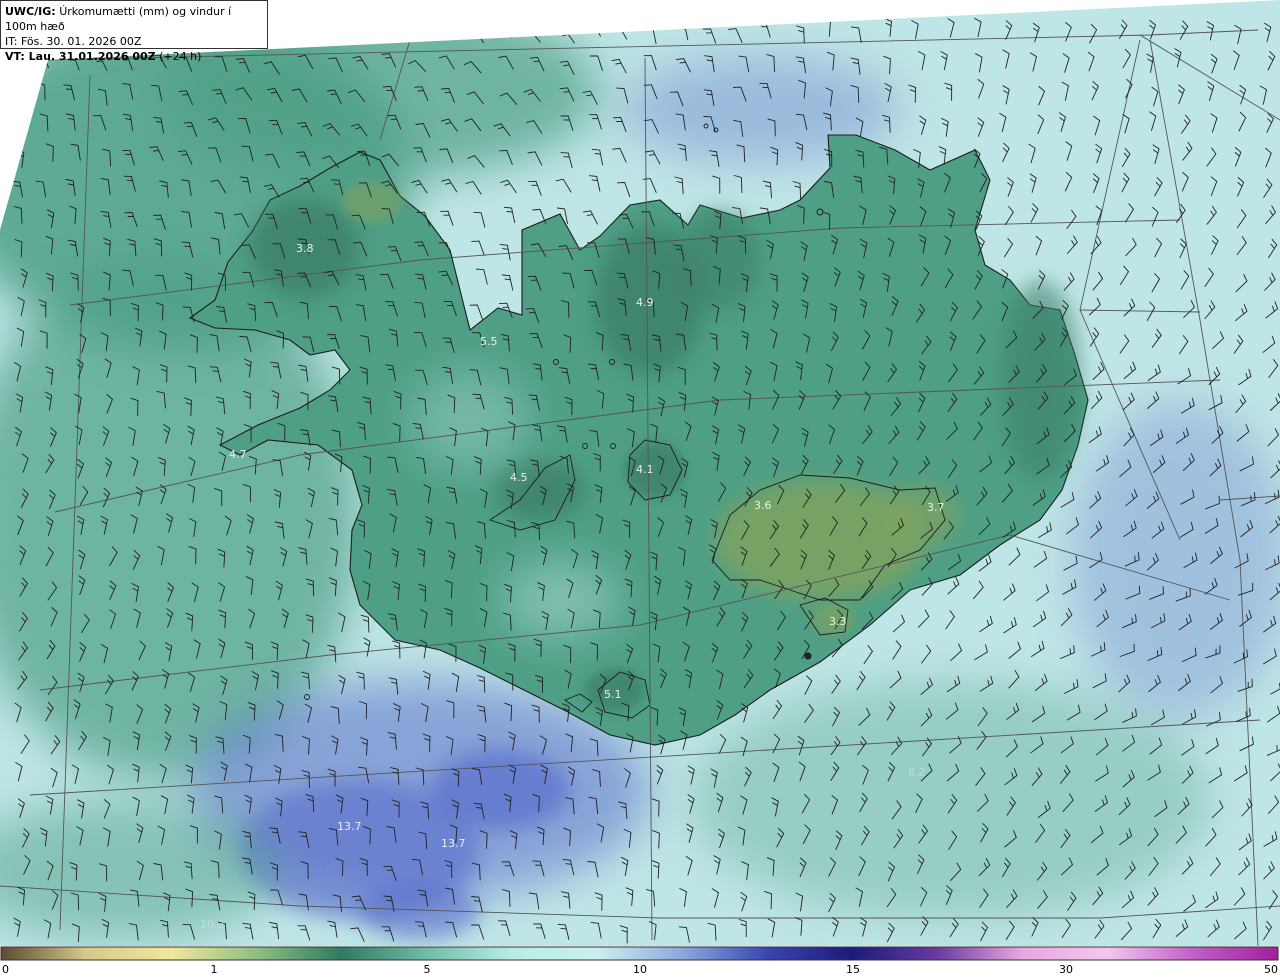  What do you see at coordinates (936, 507) in the screenshot?
I see `value-label: 3.7` at bounding box center [936, 507].